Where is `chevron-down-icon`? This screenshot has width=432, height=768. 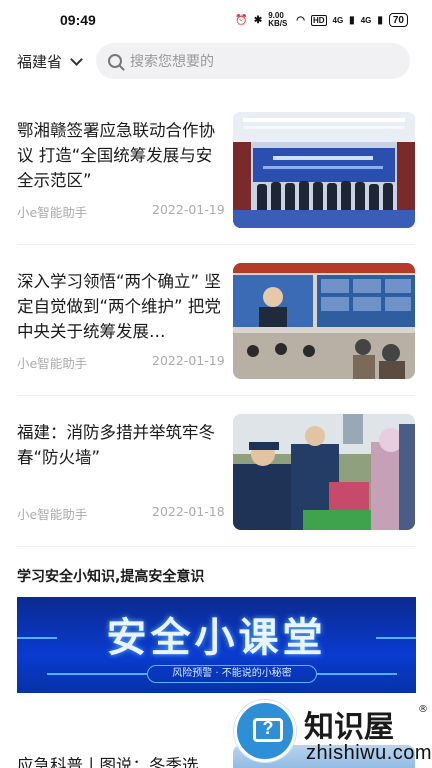 chevron-down-icon is located at coordinates (76, 59).